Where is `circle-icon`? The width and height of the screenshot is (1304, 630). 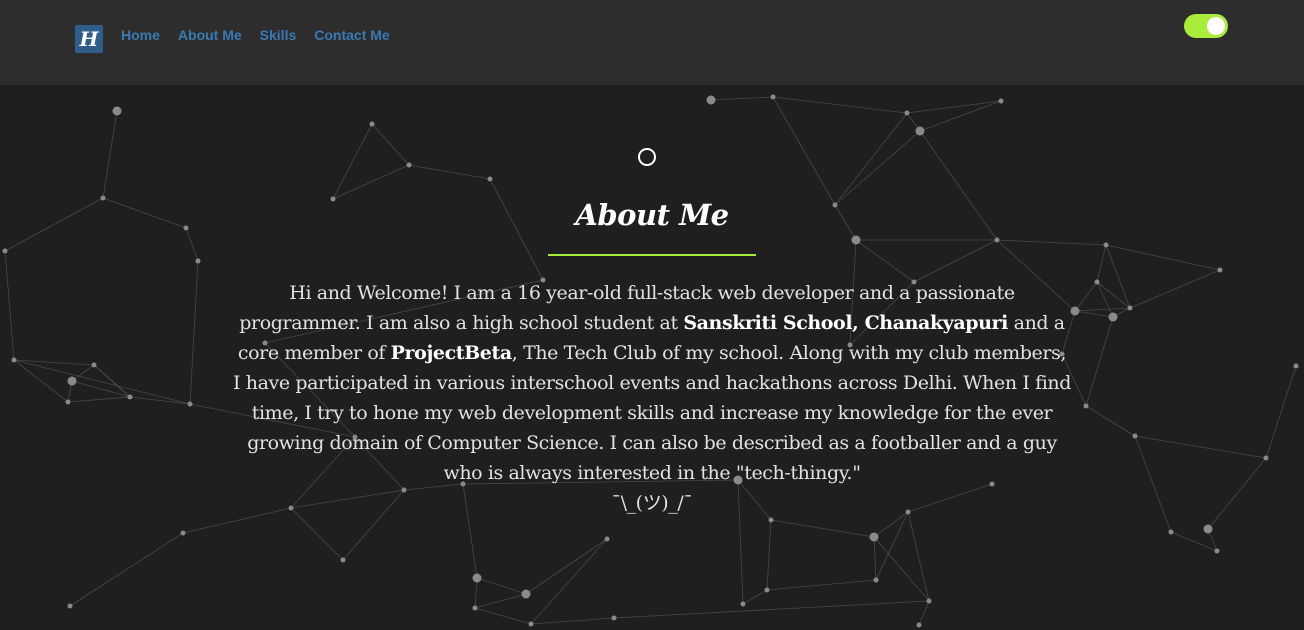
circle-icon is located at coordinates (647, 157).